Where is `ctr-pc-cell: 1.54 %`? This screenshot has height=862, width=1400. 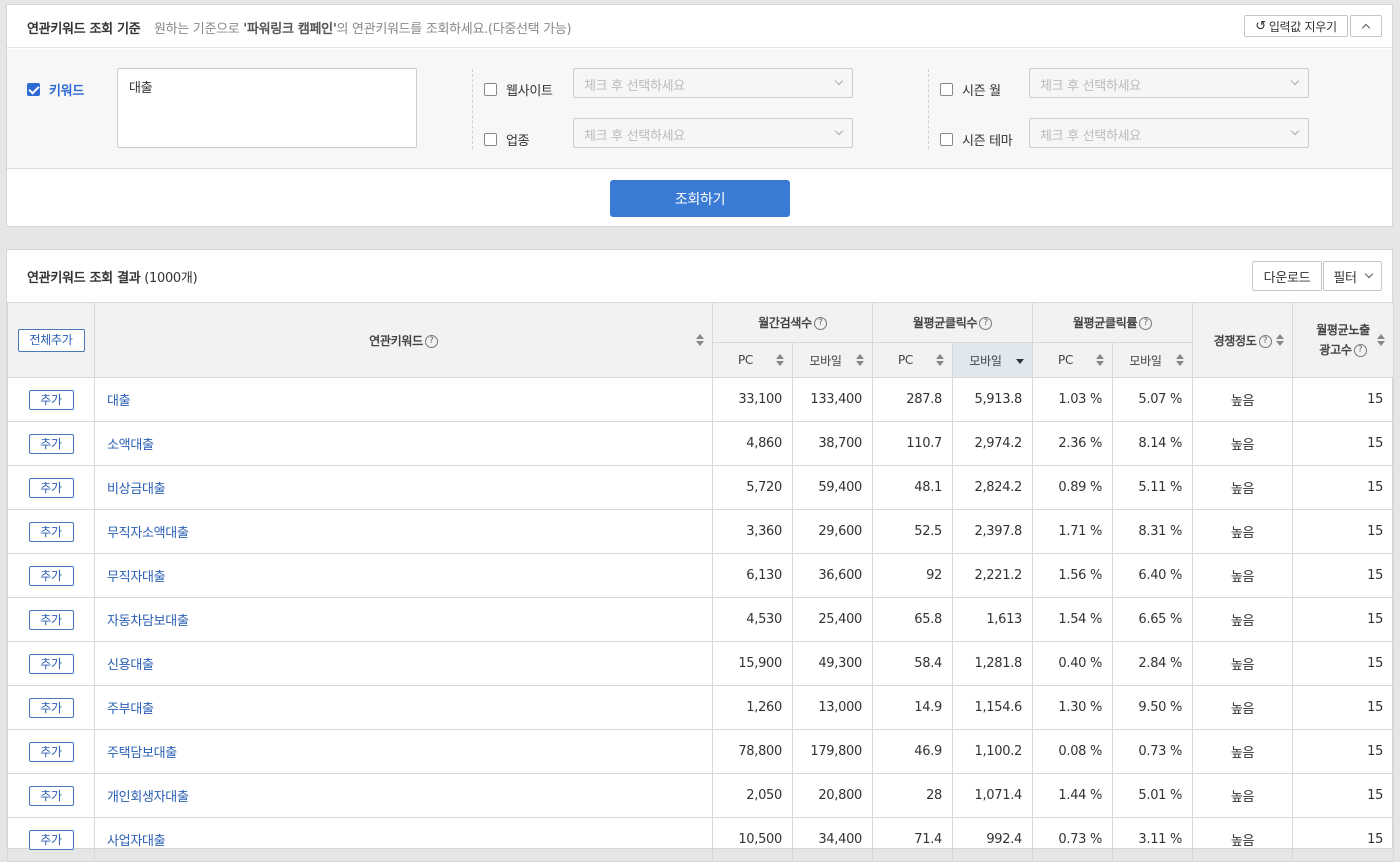 ctr-pc-cell: 1.54 % is located at coordinates (1073, 619).